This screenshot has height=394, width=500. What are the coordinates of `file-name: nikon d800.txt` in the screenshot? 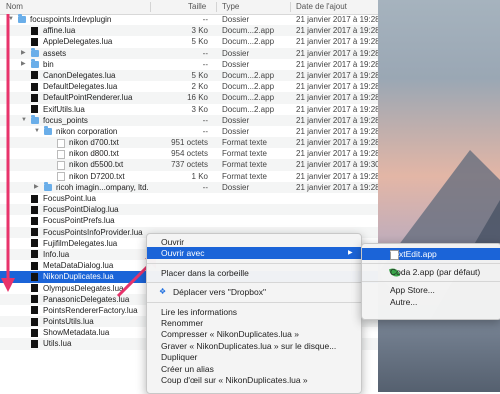 It's located at (94, 154).